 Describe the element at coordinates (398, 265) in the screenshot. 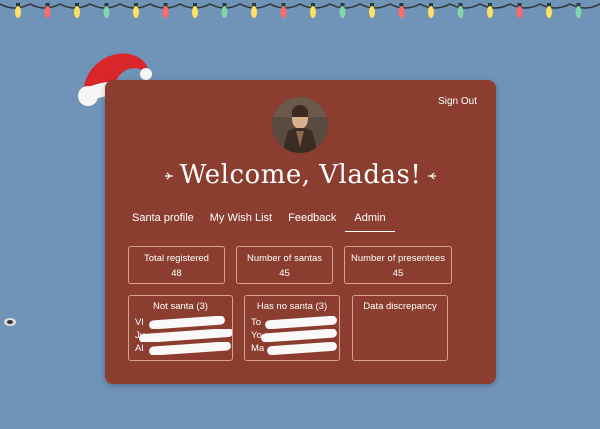

I see `stat-number-of-presentees: Number of presentees 45` at that location.